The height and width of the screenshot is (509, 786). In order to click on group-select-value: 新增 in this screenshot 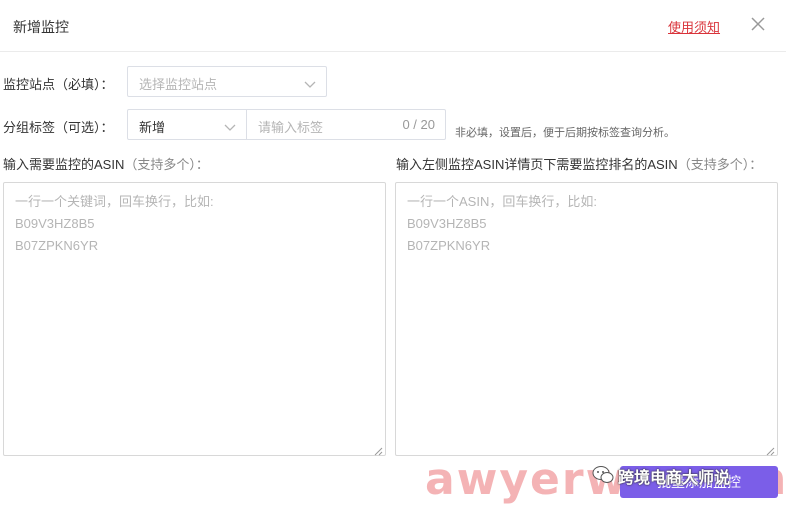, I will do `click(152, 127)`.